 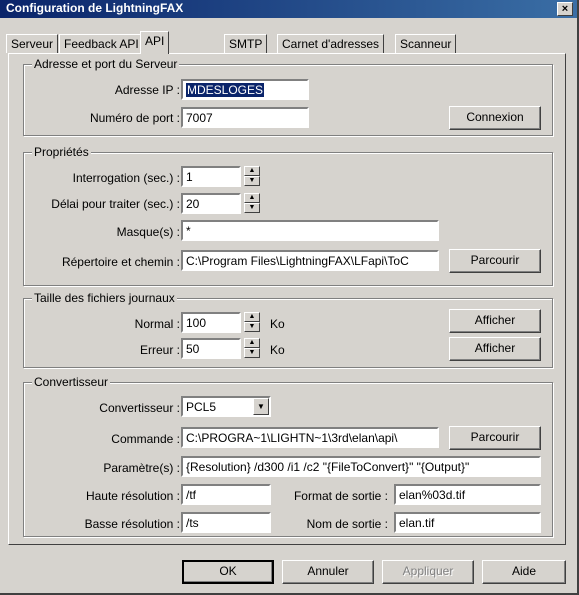 I want to click on browse-directory-button: Parcourir, so click(x=495, y=261).